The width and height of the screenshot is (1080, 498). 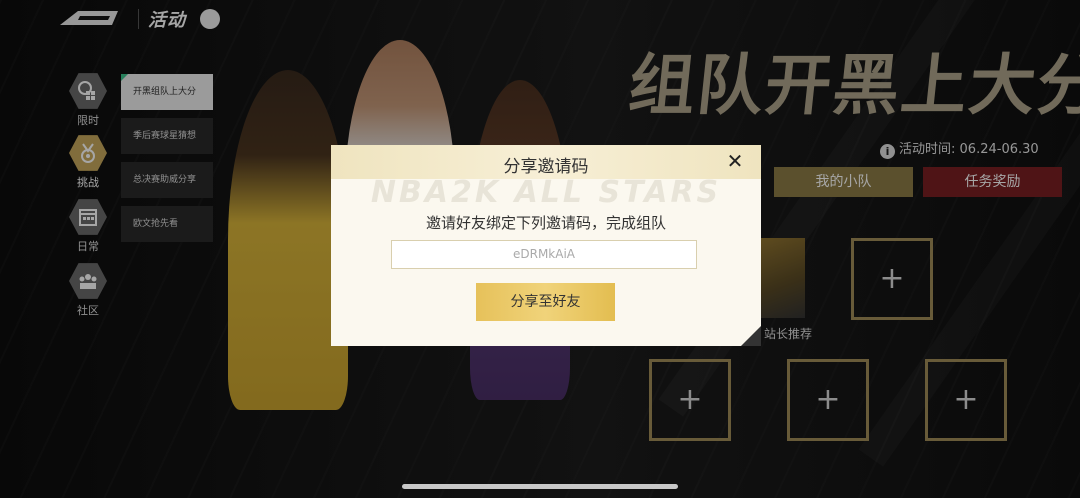 I want to click on modal-title: 分享邀请码, so click(x=546, y=167).